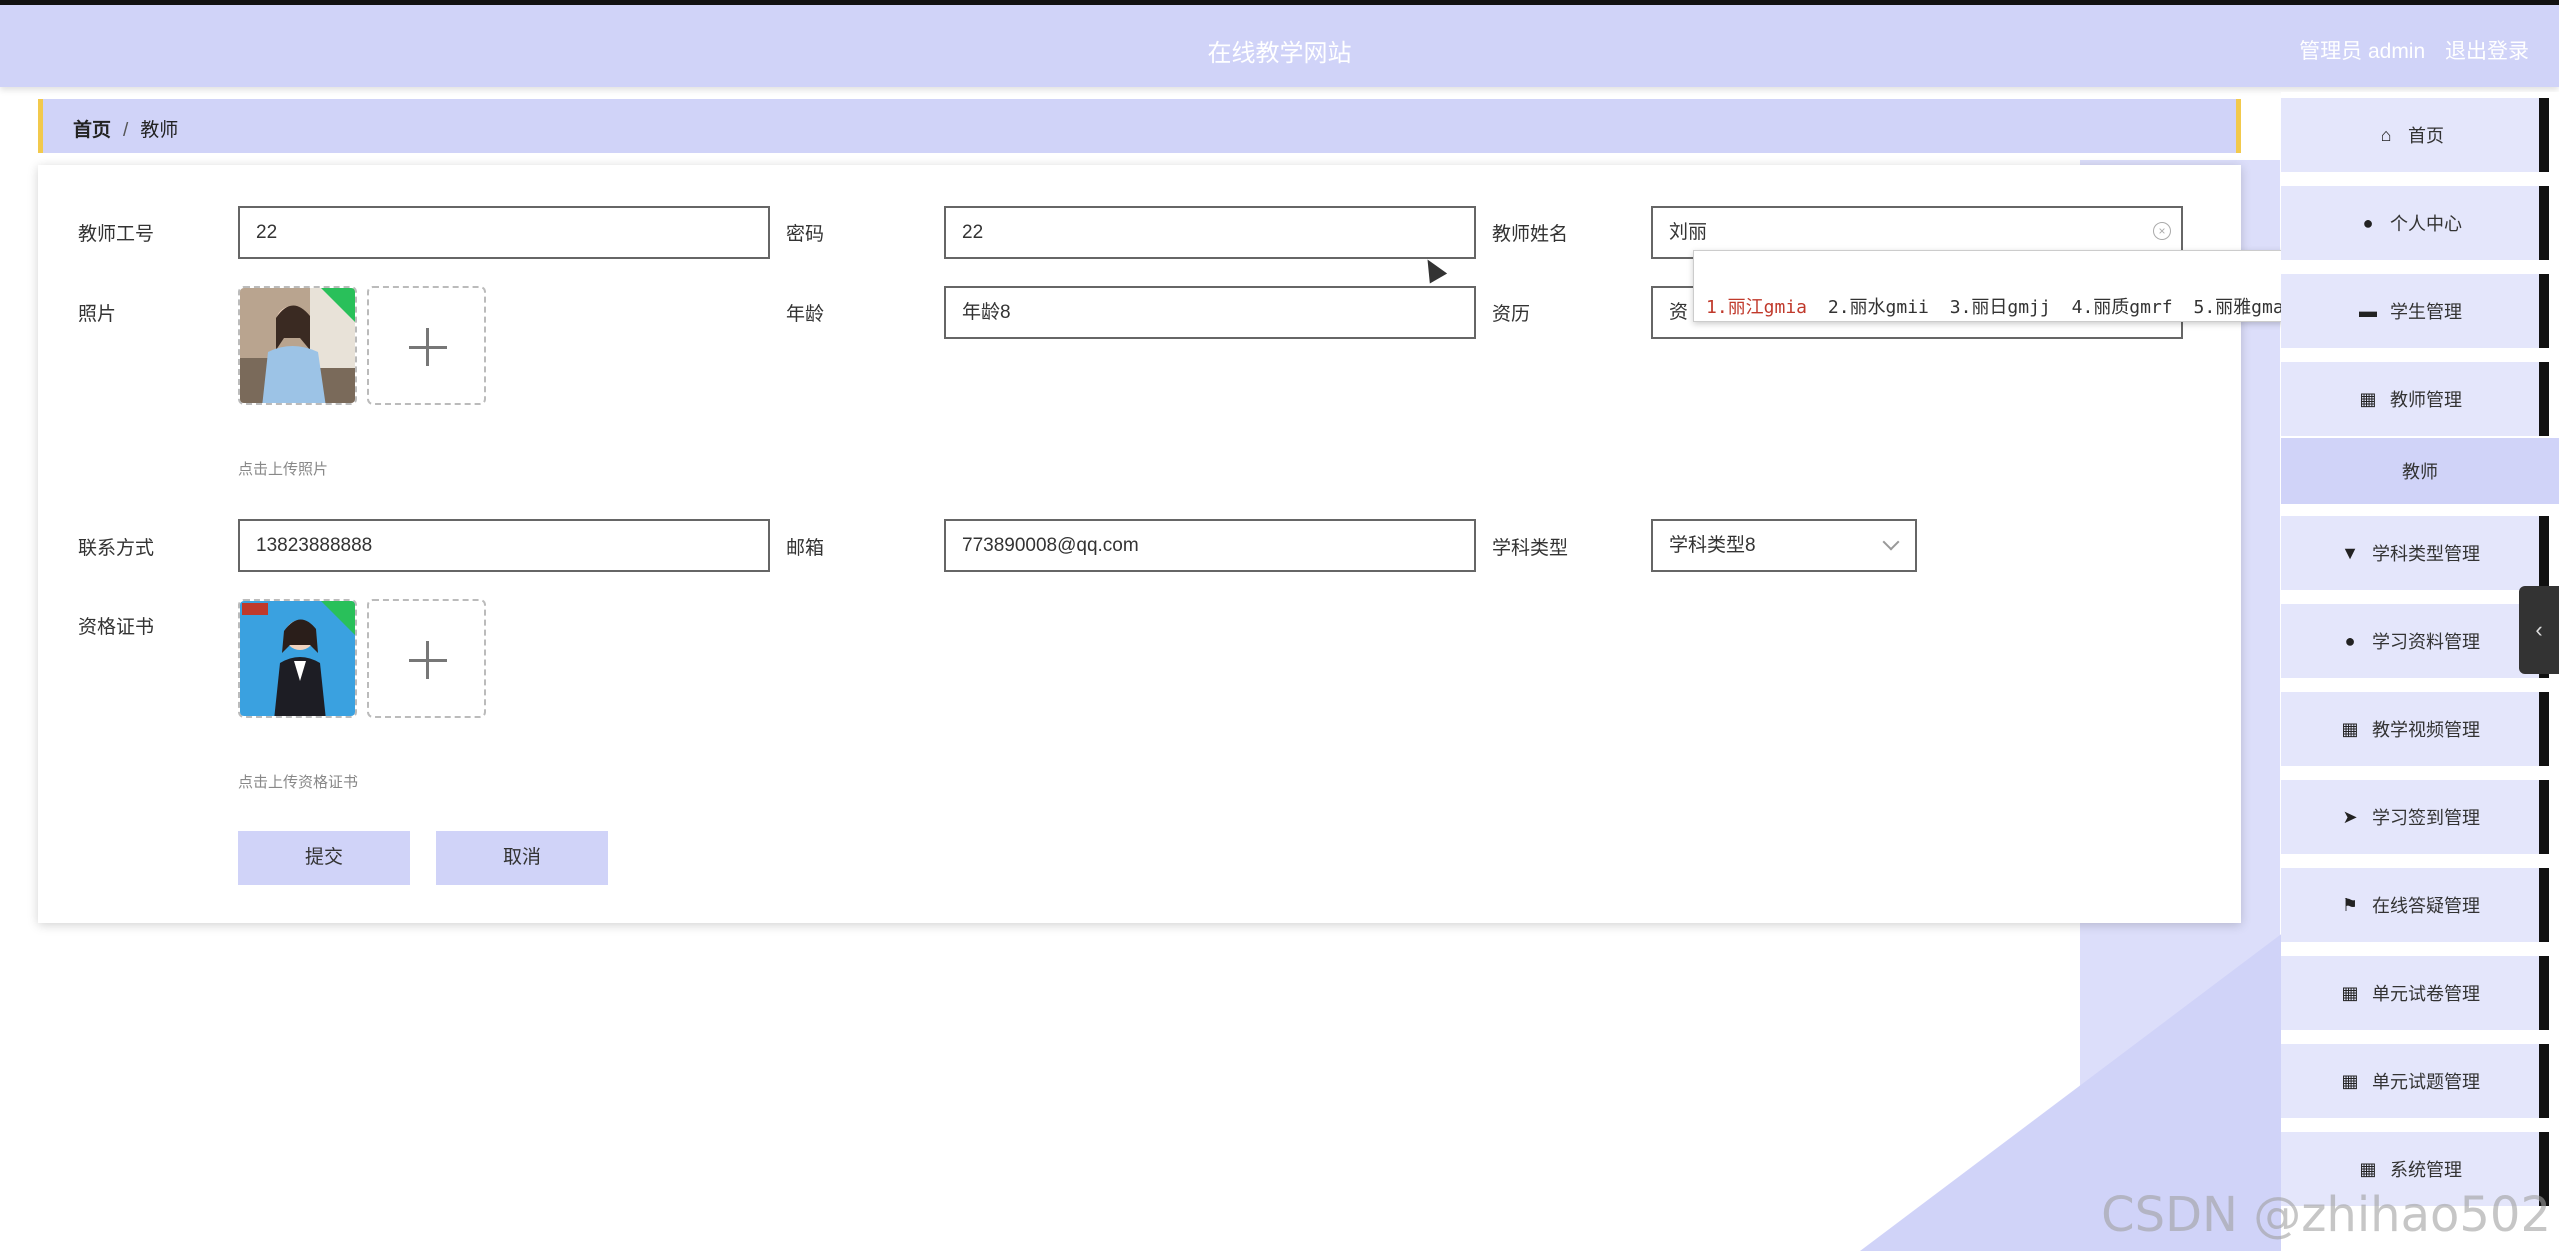  Describe the element at coordinates (116, 627) in the screenshot. I see `certificate-label: 资格证书` at that location.